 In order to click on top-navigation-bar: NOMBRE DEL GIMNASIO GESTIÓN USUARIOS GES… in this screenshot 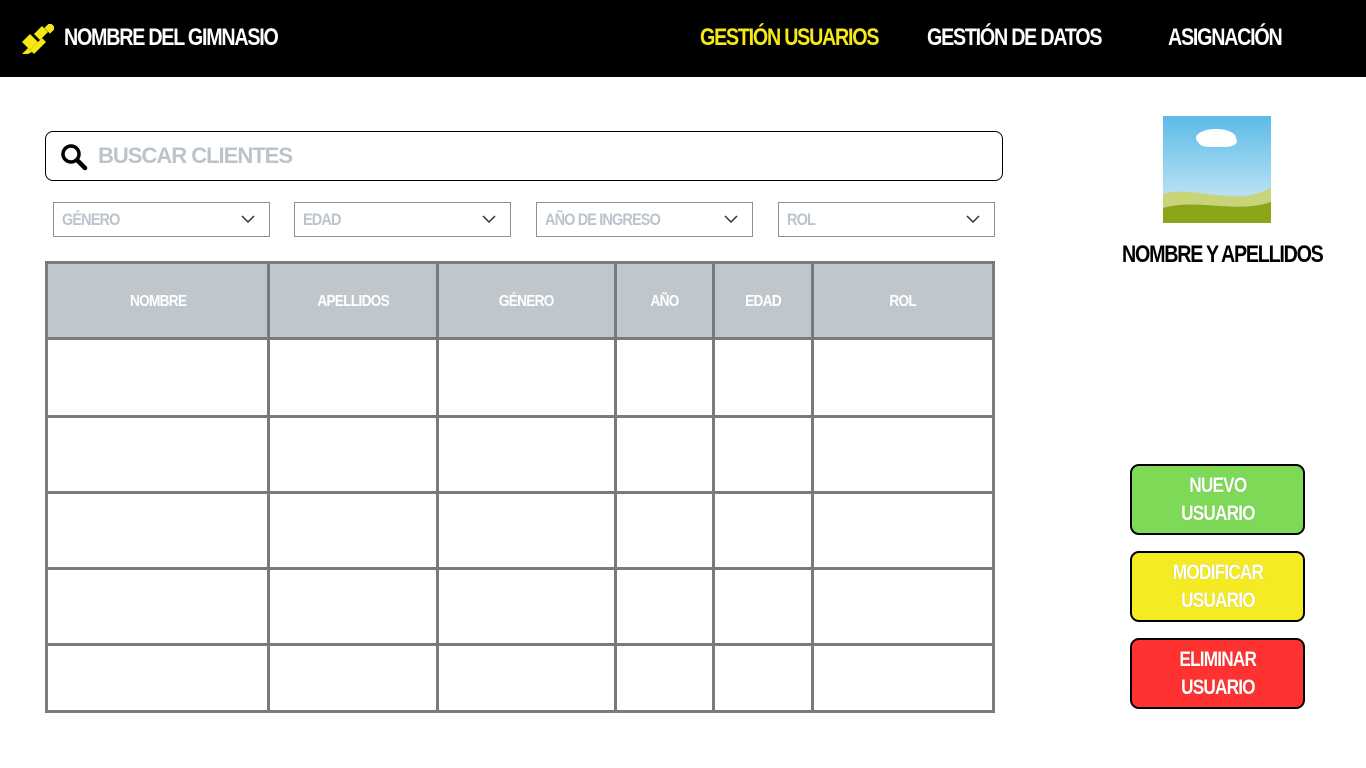, I will do `click(683, 38)`.